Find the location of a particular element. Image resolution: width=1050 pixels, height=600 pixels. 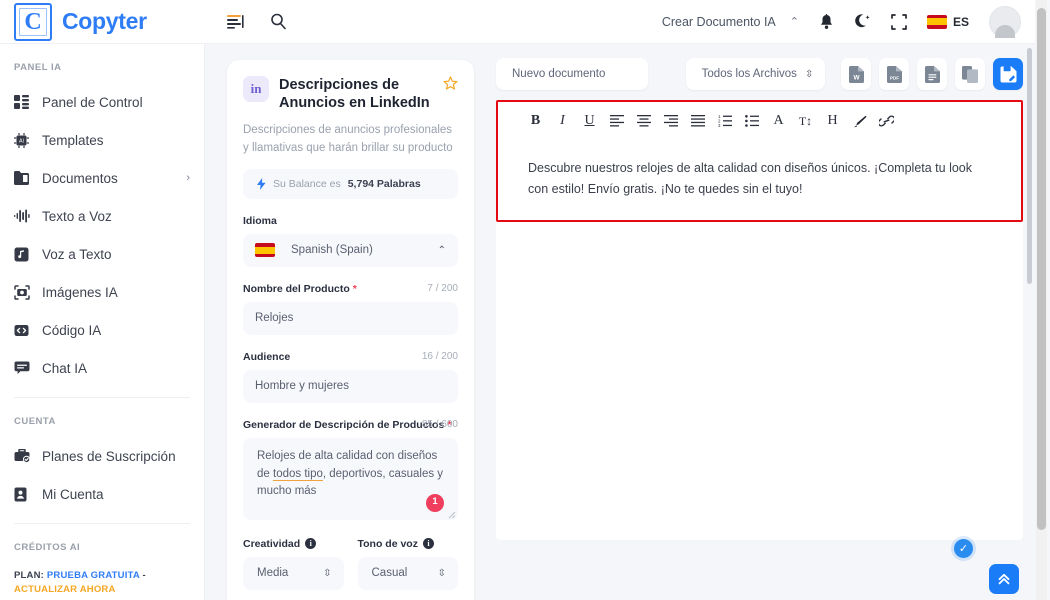

copy-button is located at coordinates (970, 74).